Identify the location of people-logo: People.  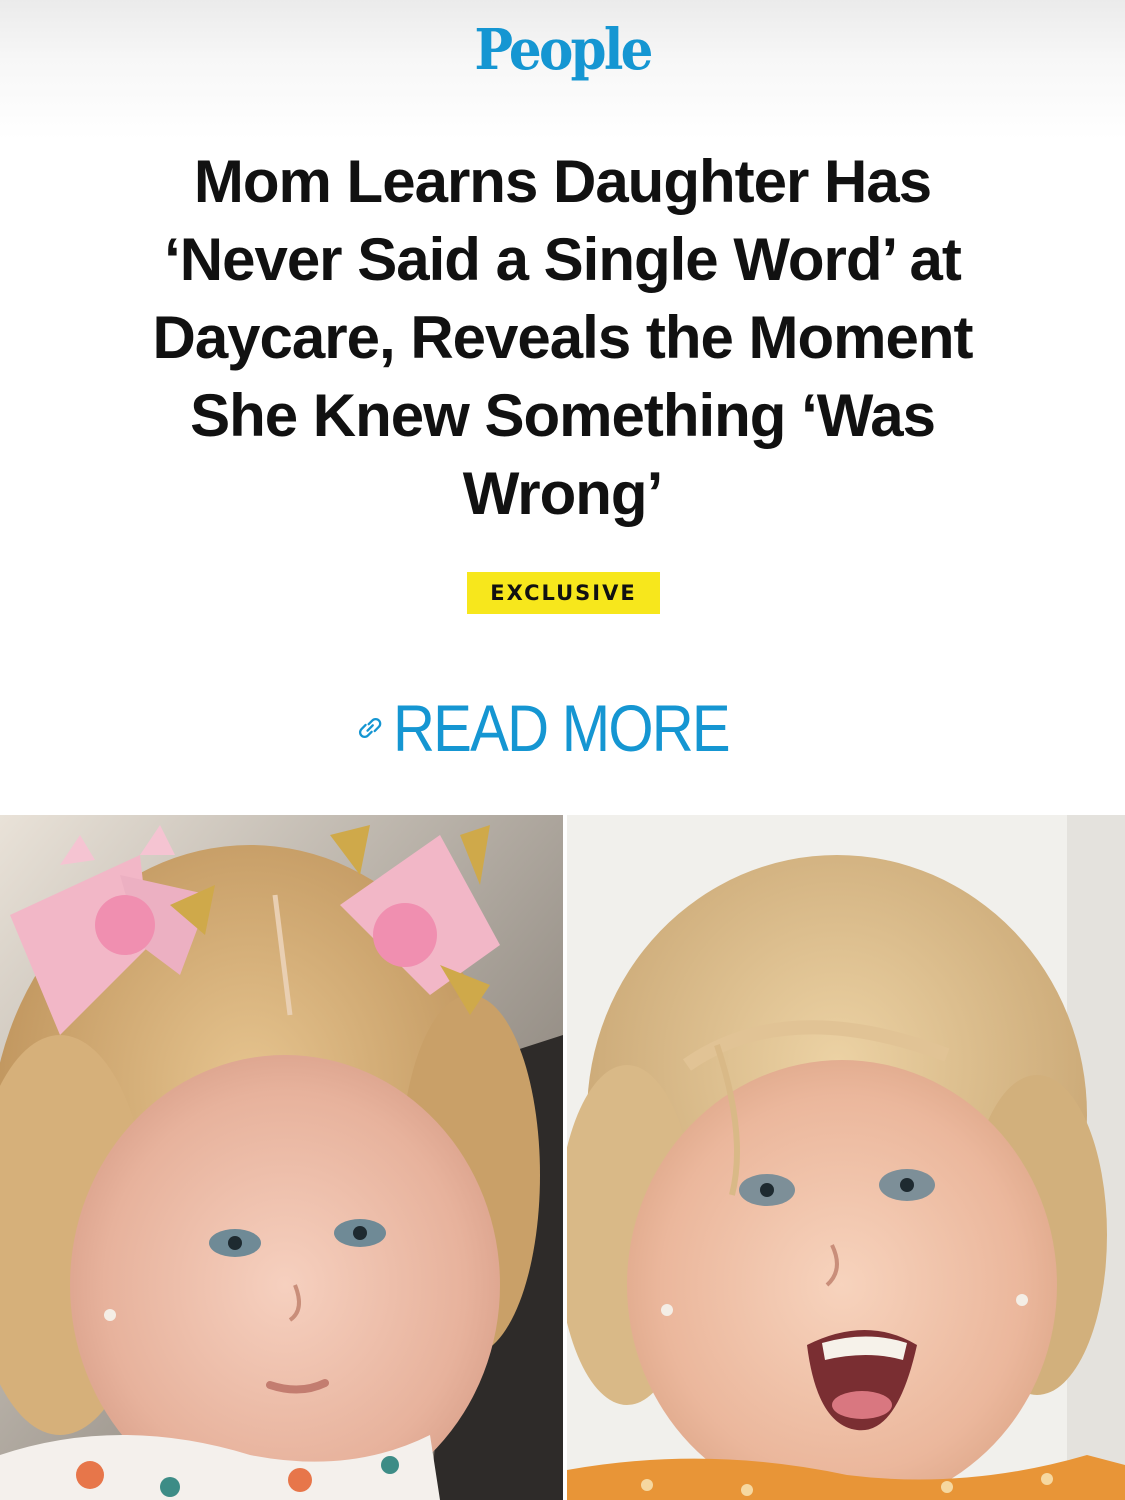
(562, 50).